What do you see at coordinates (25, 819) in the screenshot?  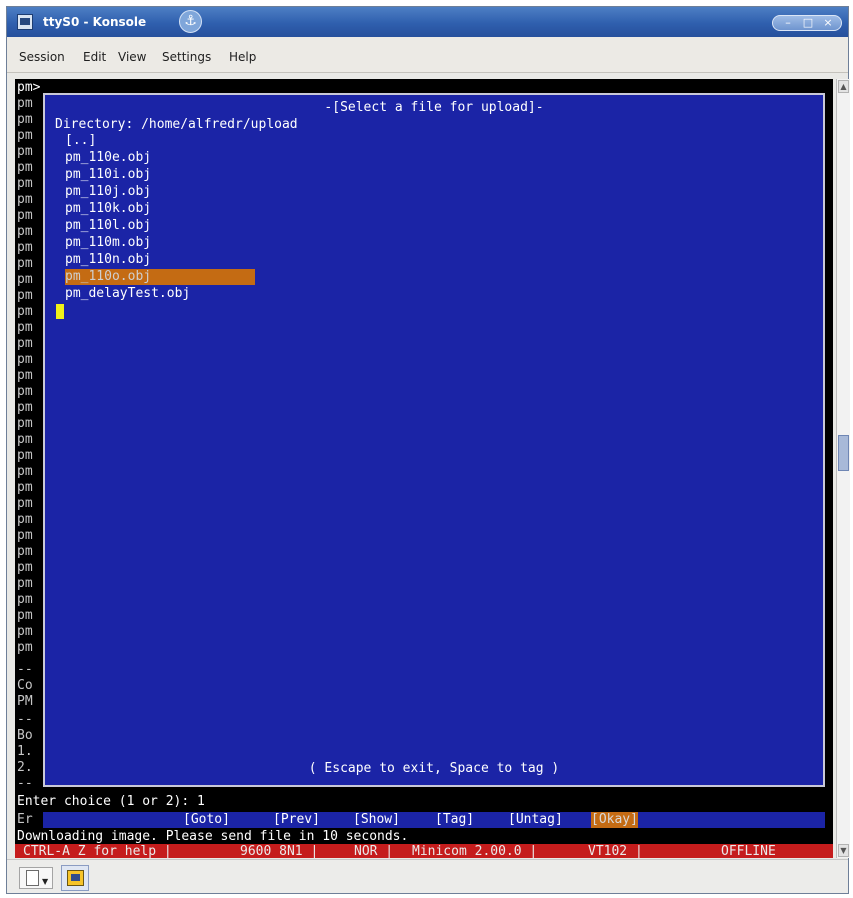 I see `action-line-prefix: Er` at bounding box center [25, 819].